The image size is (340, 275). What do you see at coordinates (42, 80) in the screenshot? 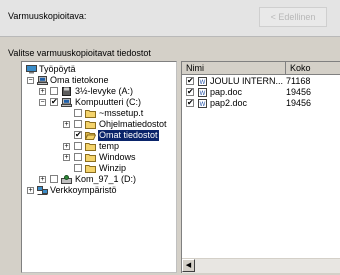
I see `computer-icon` at bounding box center [42, 80].